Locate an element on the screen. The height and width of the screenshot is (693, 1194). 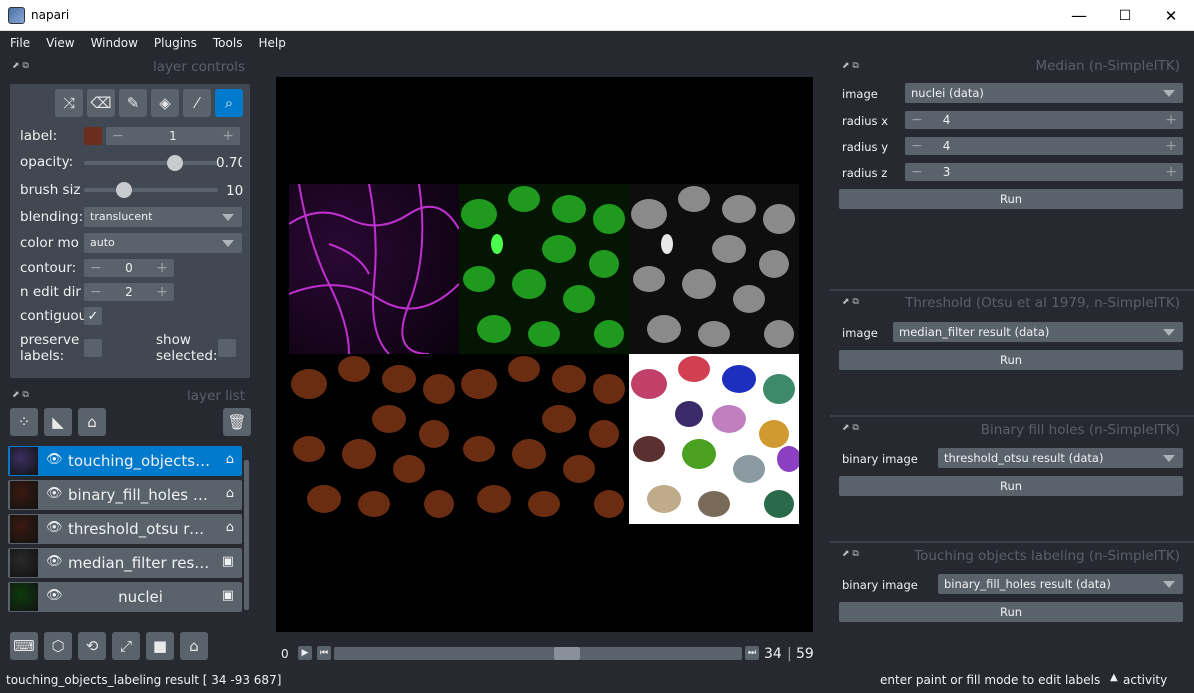
filled-mask-graphic is located at coordinates (543, 437).